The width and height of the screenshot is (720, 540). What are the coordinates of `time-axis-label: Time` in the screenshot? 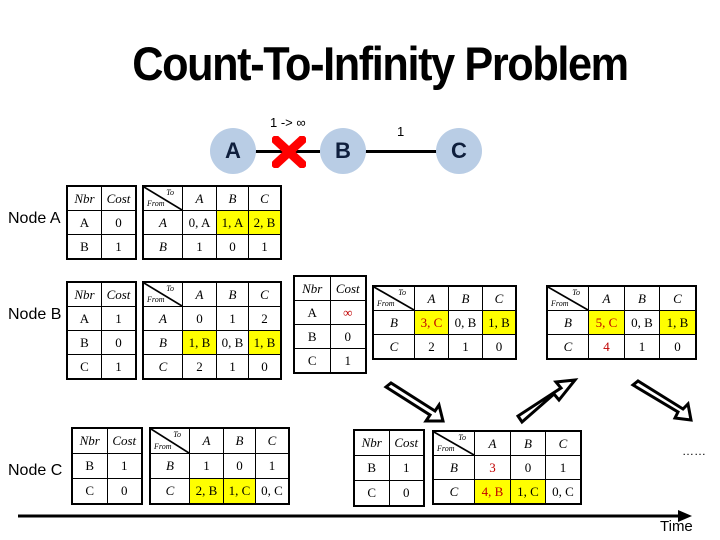 It's located at (676, 526).